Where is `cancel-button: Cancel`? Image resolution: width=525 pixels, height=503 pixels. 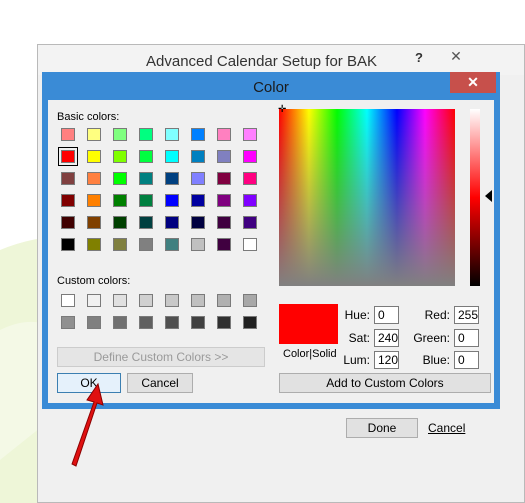
cancel-button: Cancel is located at coordinates (160, 383).